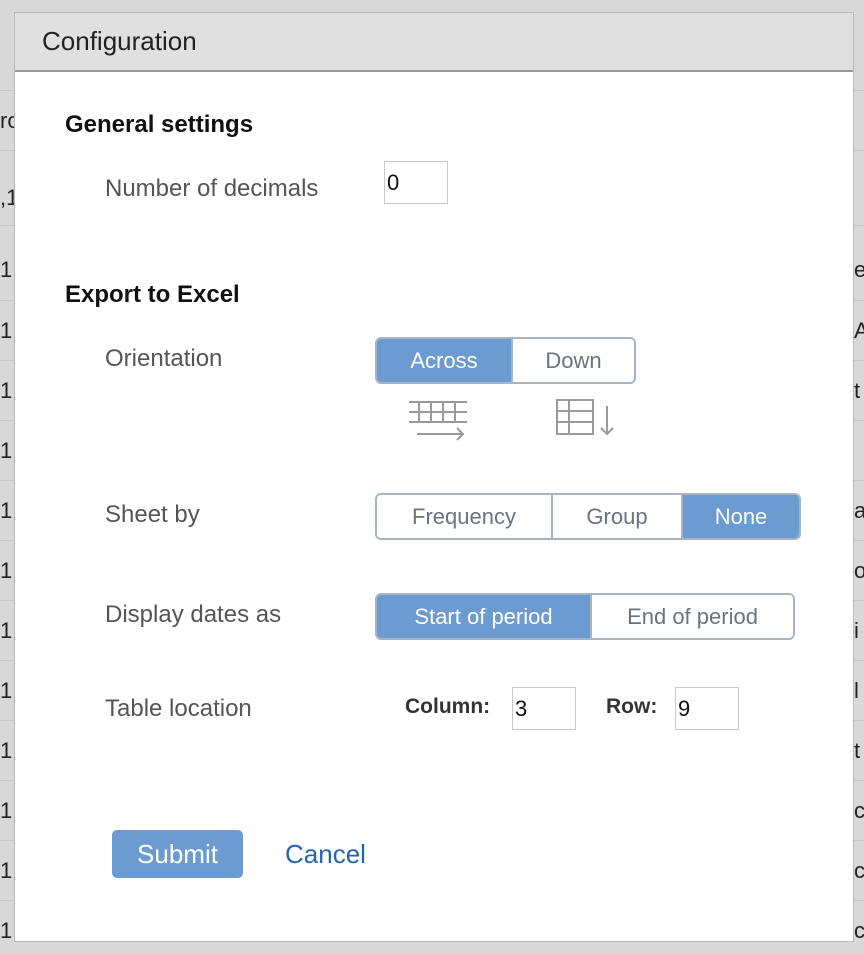  I want to click on sheet-by-none-button: None, so click(741, 516).